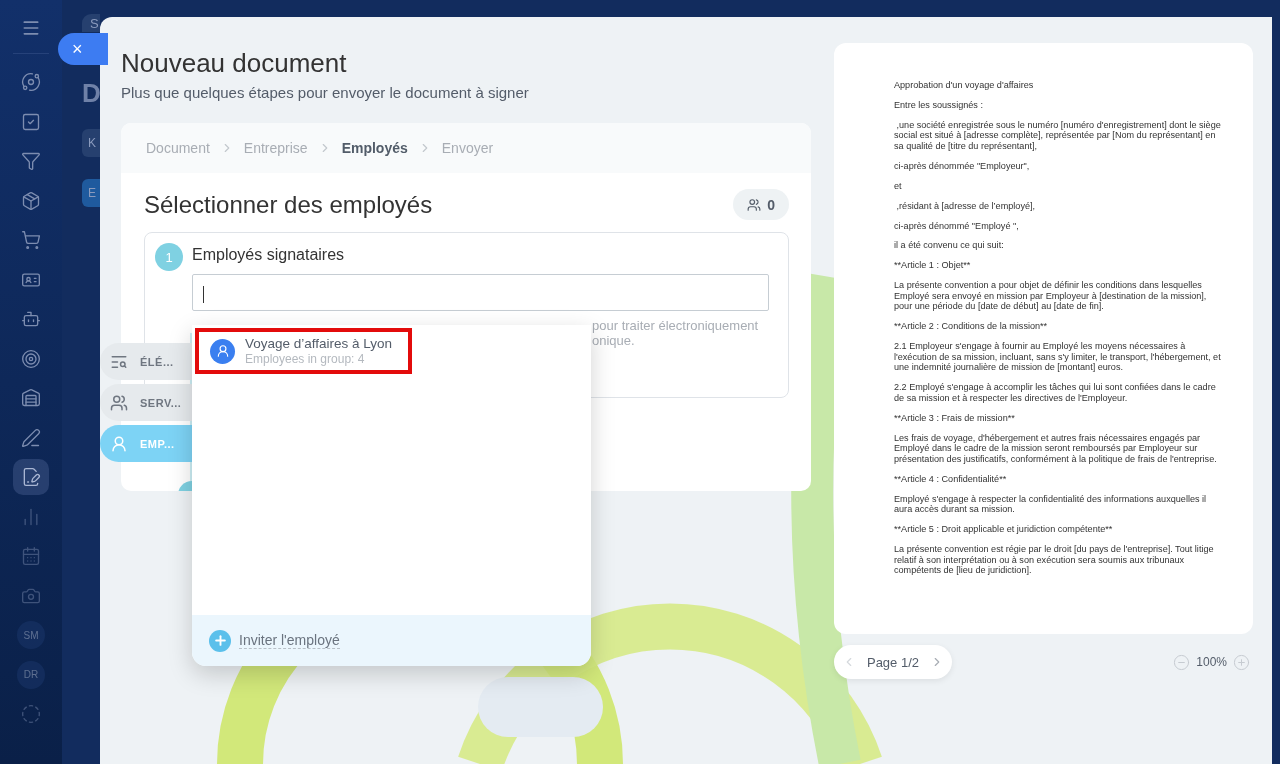 The width and height of the screenshot is (1280, 764). Describe the element at coordinates (933, 265) in the screenshot. I see `document-paragraph: **Article 1 : Objet**` at that location.